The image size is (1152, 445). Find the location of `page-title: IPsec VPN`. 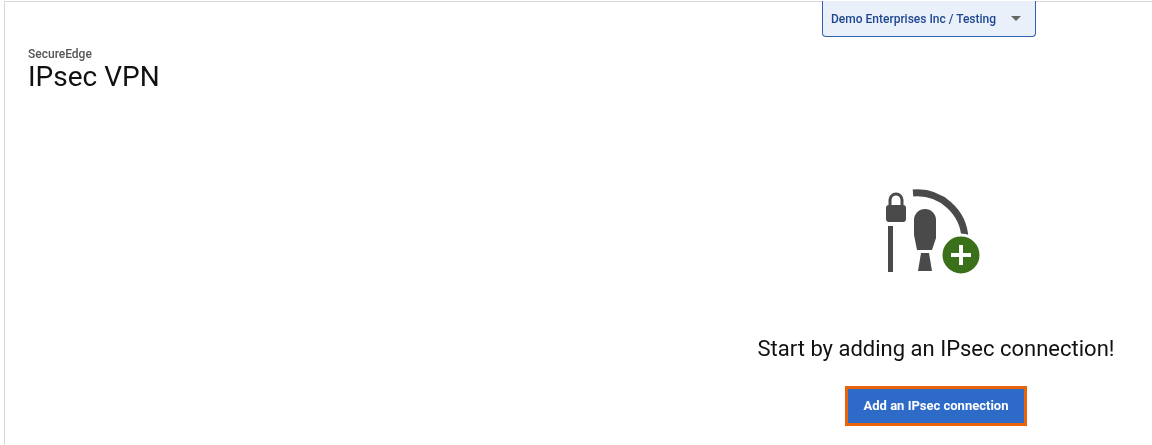

page-title: IPsec VPN is located at coordinates (94, 77).